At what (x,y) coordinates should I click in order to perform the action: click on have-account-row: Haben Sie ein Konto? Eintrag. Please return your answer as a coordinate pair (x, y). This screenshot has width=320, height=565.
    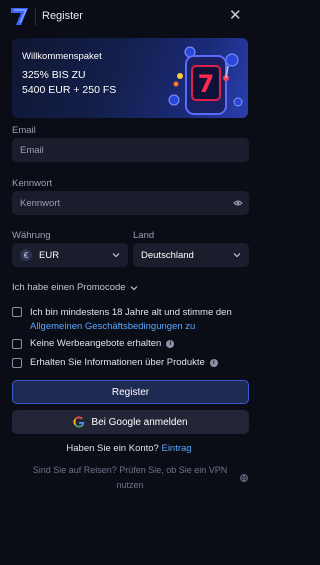
    Looking at the image, I should click on (129, 448).